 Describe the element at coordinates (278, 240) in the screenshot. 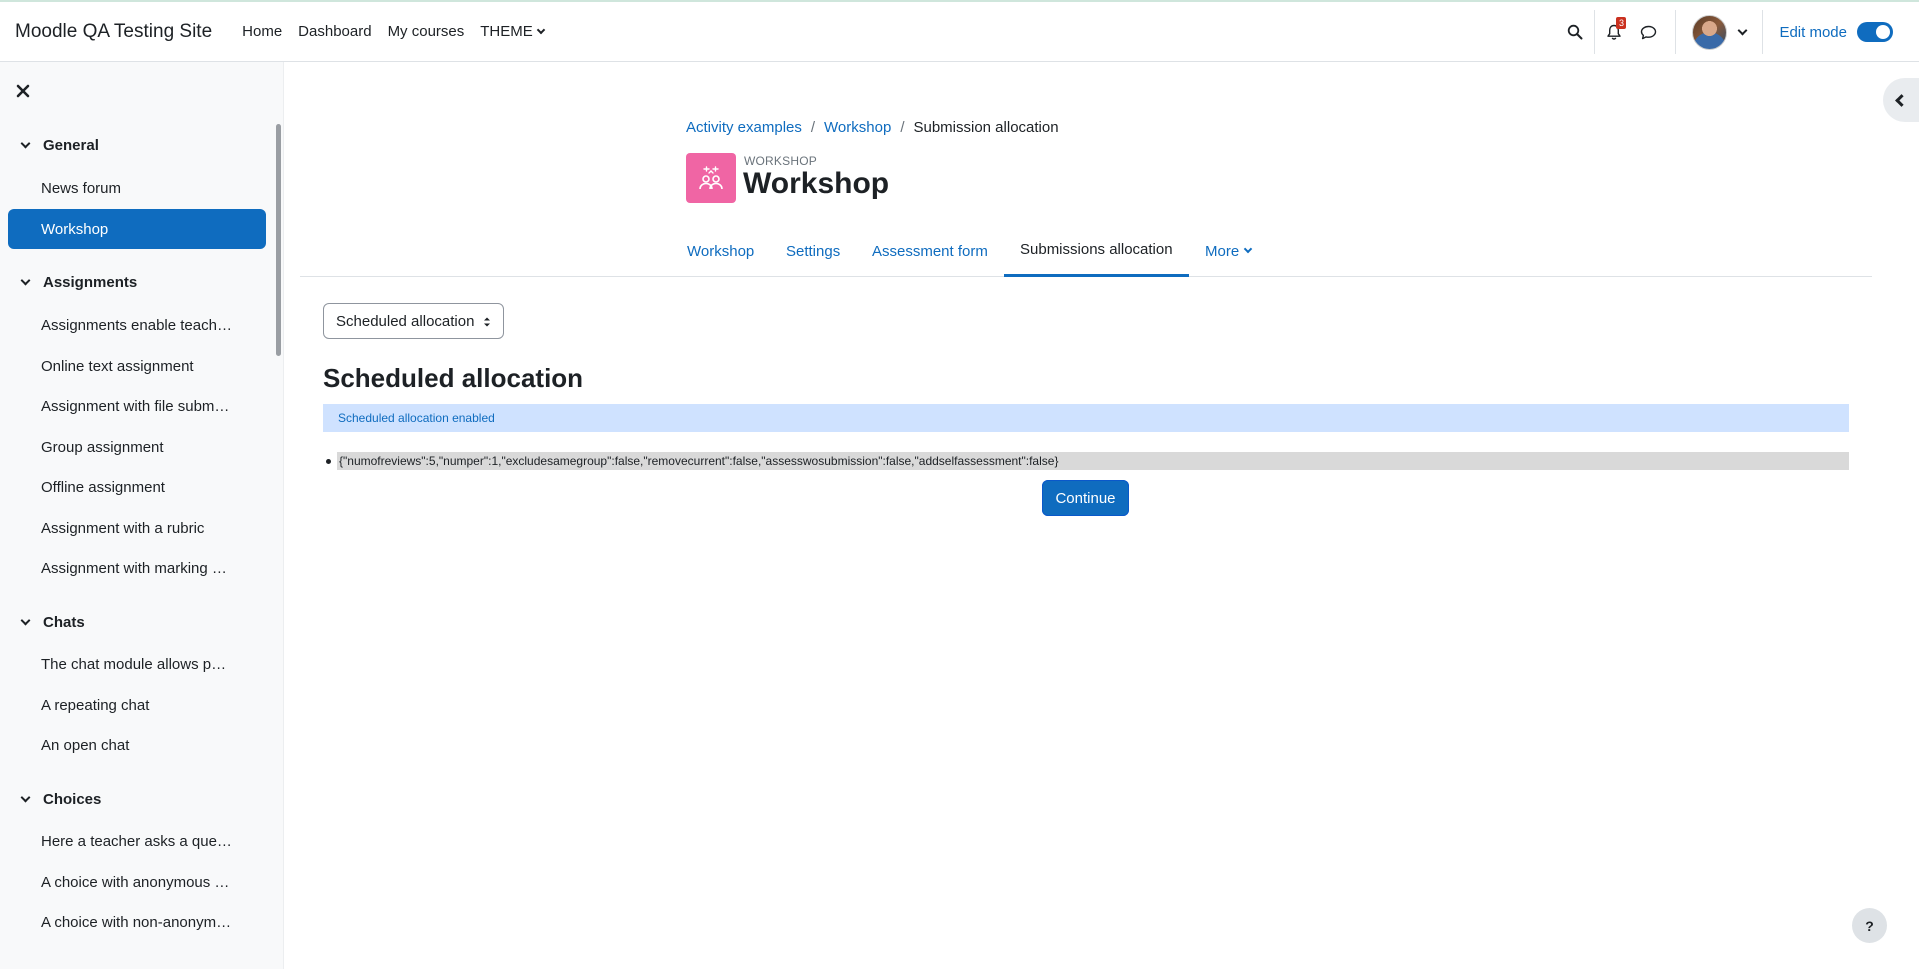

I see `drawer-scrollbar` at that location.